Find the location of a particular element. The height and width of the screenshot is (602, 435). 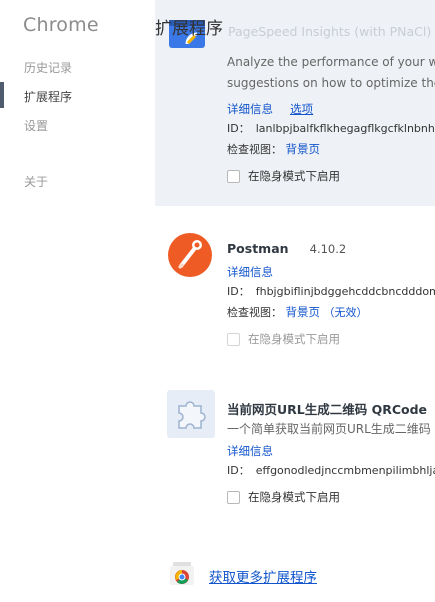

sidebar-item-settings: 设置 is located at coordinates (36, 125).